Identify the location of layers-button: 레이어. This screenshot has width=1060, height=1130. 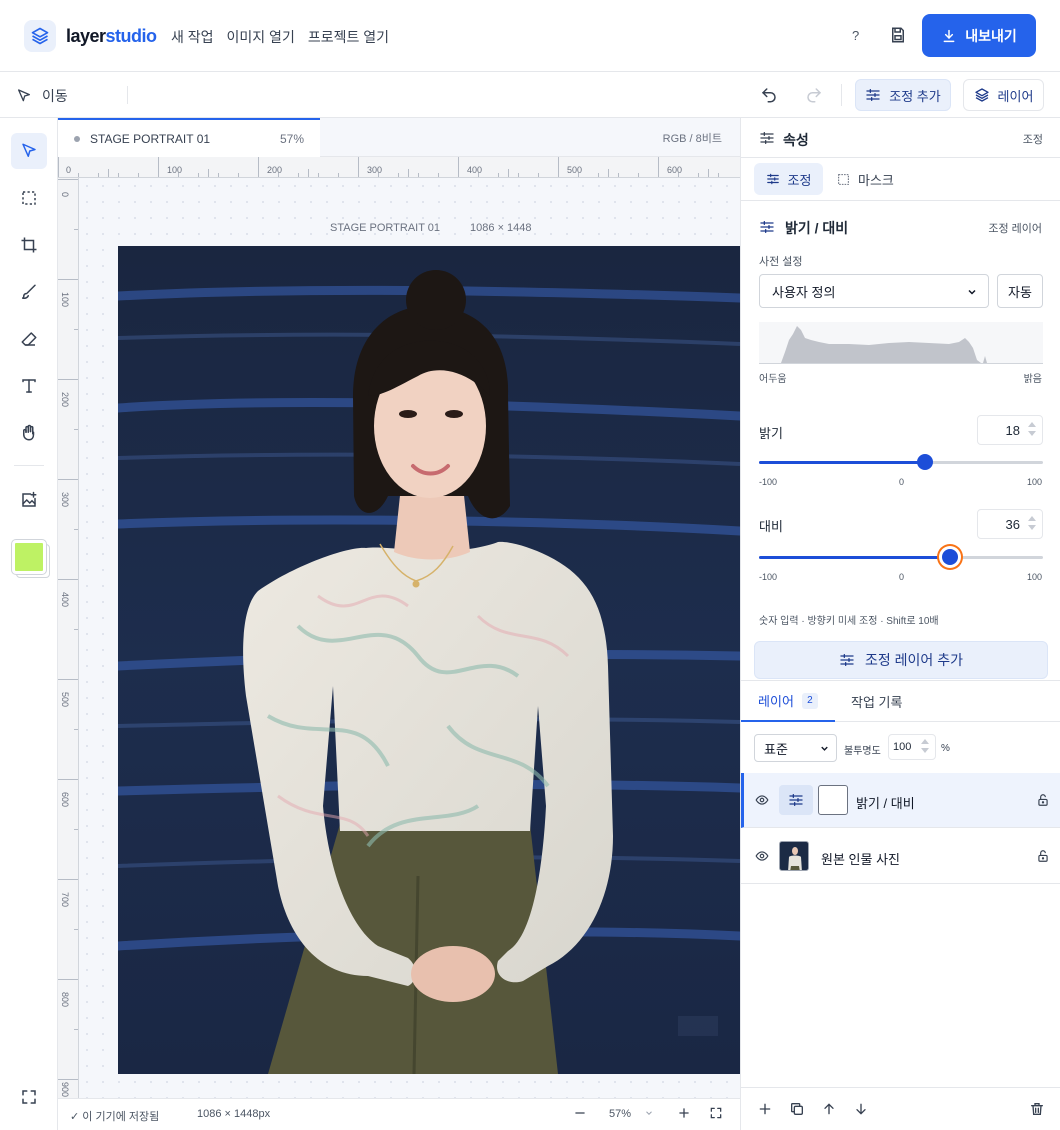
(1003, 95).